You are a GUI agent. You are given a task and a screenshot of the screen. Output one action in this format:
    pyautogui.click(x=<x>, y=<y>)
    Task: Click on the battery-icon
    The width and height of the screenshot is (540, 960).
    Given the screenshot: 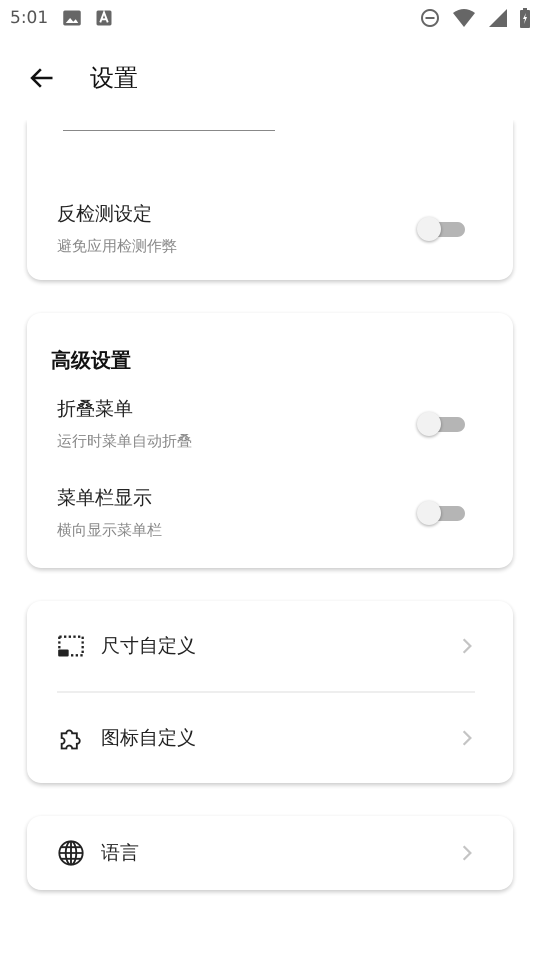 What is the action you would take?
    pyautogui.click(x=525, y=18)
    